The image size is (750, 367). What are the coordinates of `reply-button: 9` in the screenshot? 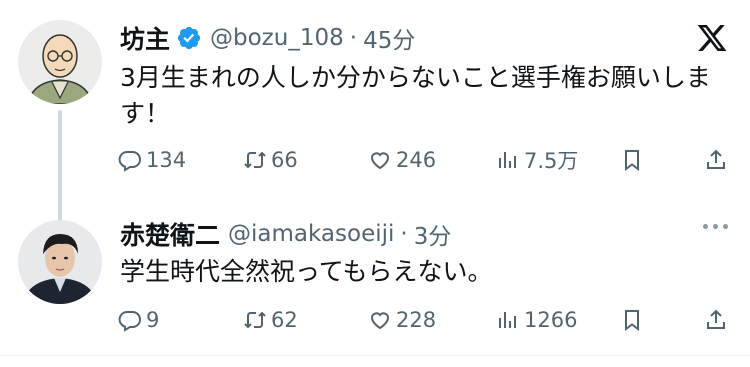 It's located at (138, 320).